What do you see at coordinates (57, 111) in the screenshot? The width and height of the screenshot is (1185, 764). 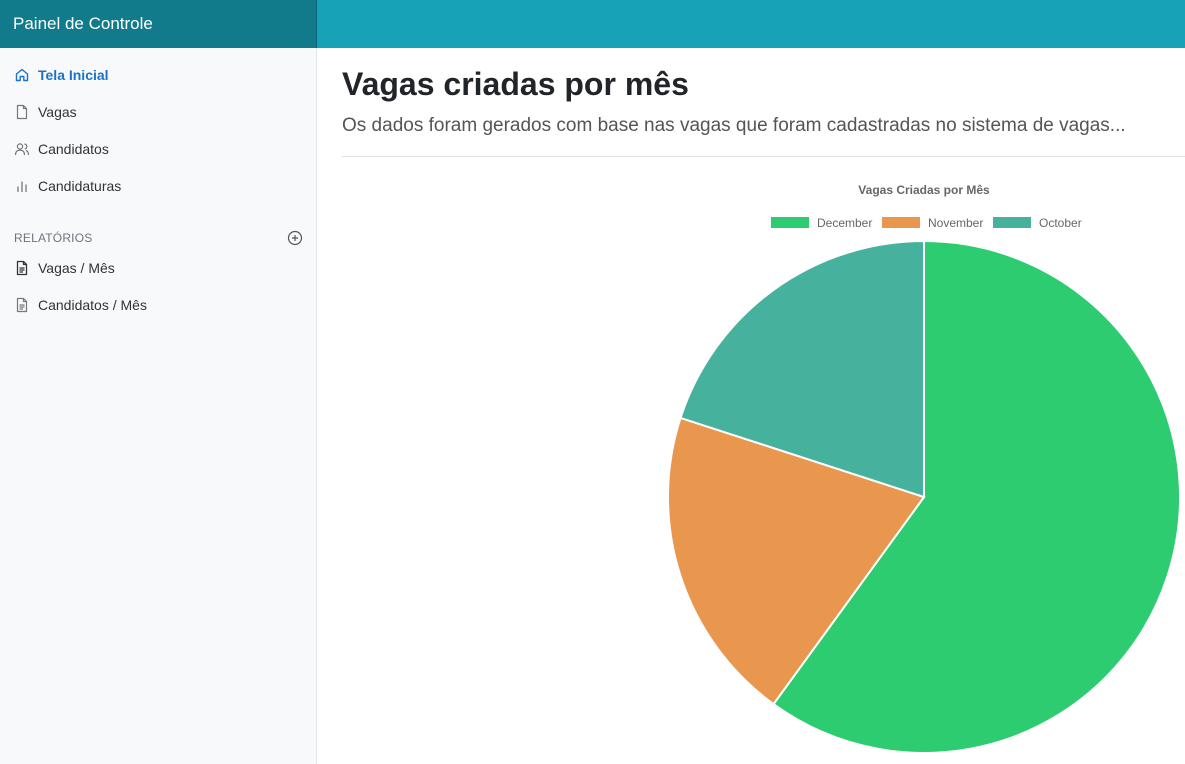 I see `sidebar-item-label: Vagas` at bounding box center [57, 111].